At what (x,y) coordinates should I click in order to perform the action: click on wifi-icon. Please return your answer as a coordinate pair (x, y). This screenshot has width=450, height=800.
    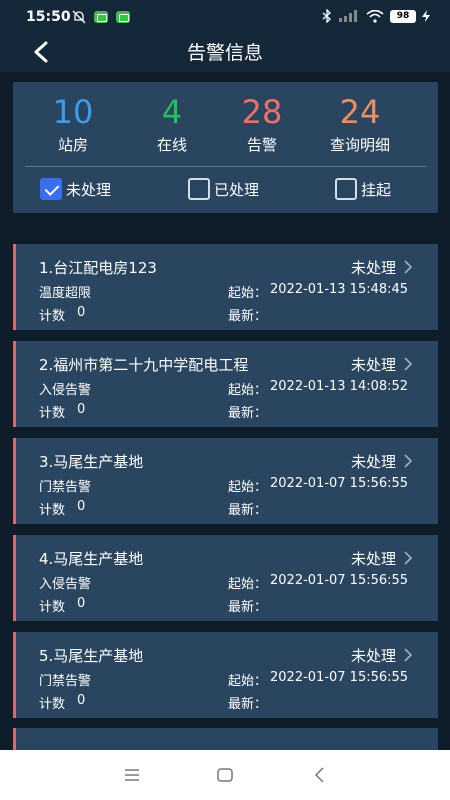
    Looking at the image, I should click on (375, 16).